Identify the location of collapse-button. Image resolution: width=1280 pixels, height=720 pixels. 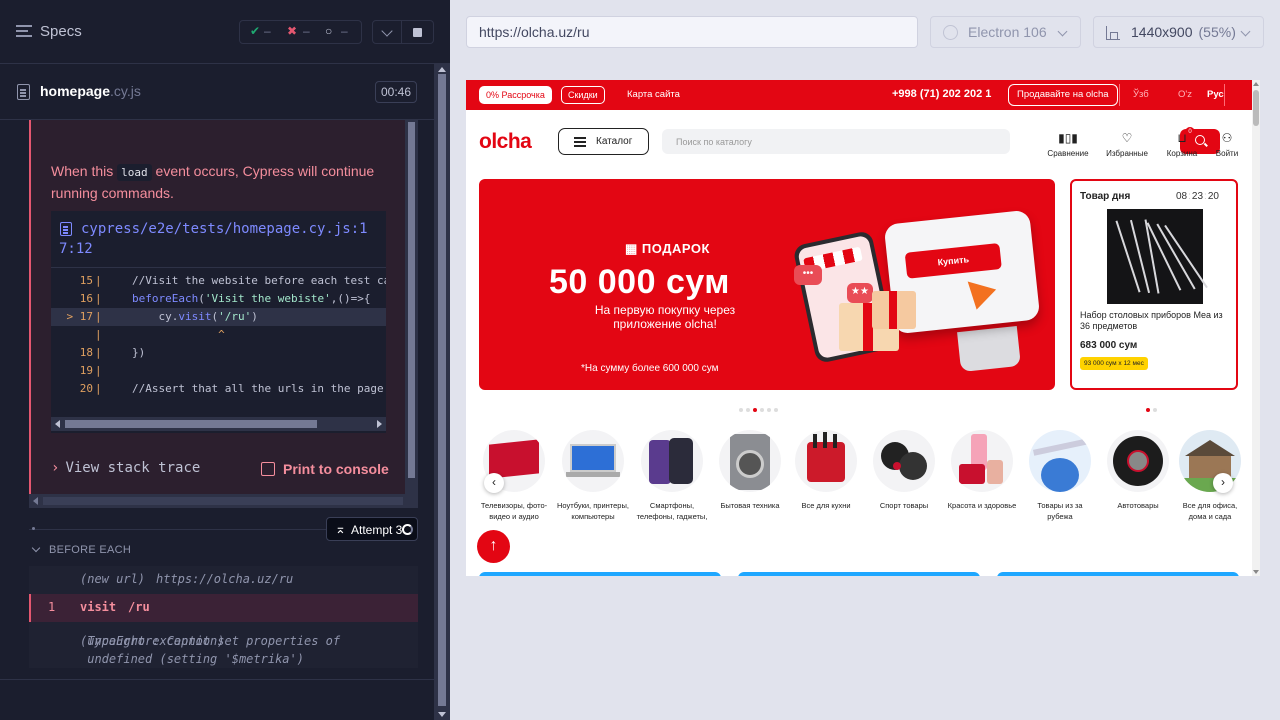
(387, 32).